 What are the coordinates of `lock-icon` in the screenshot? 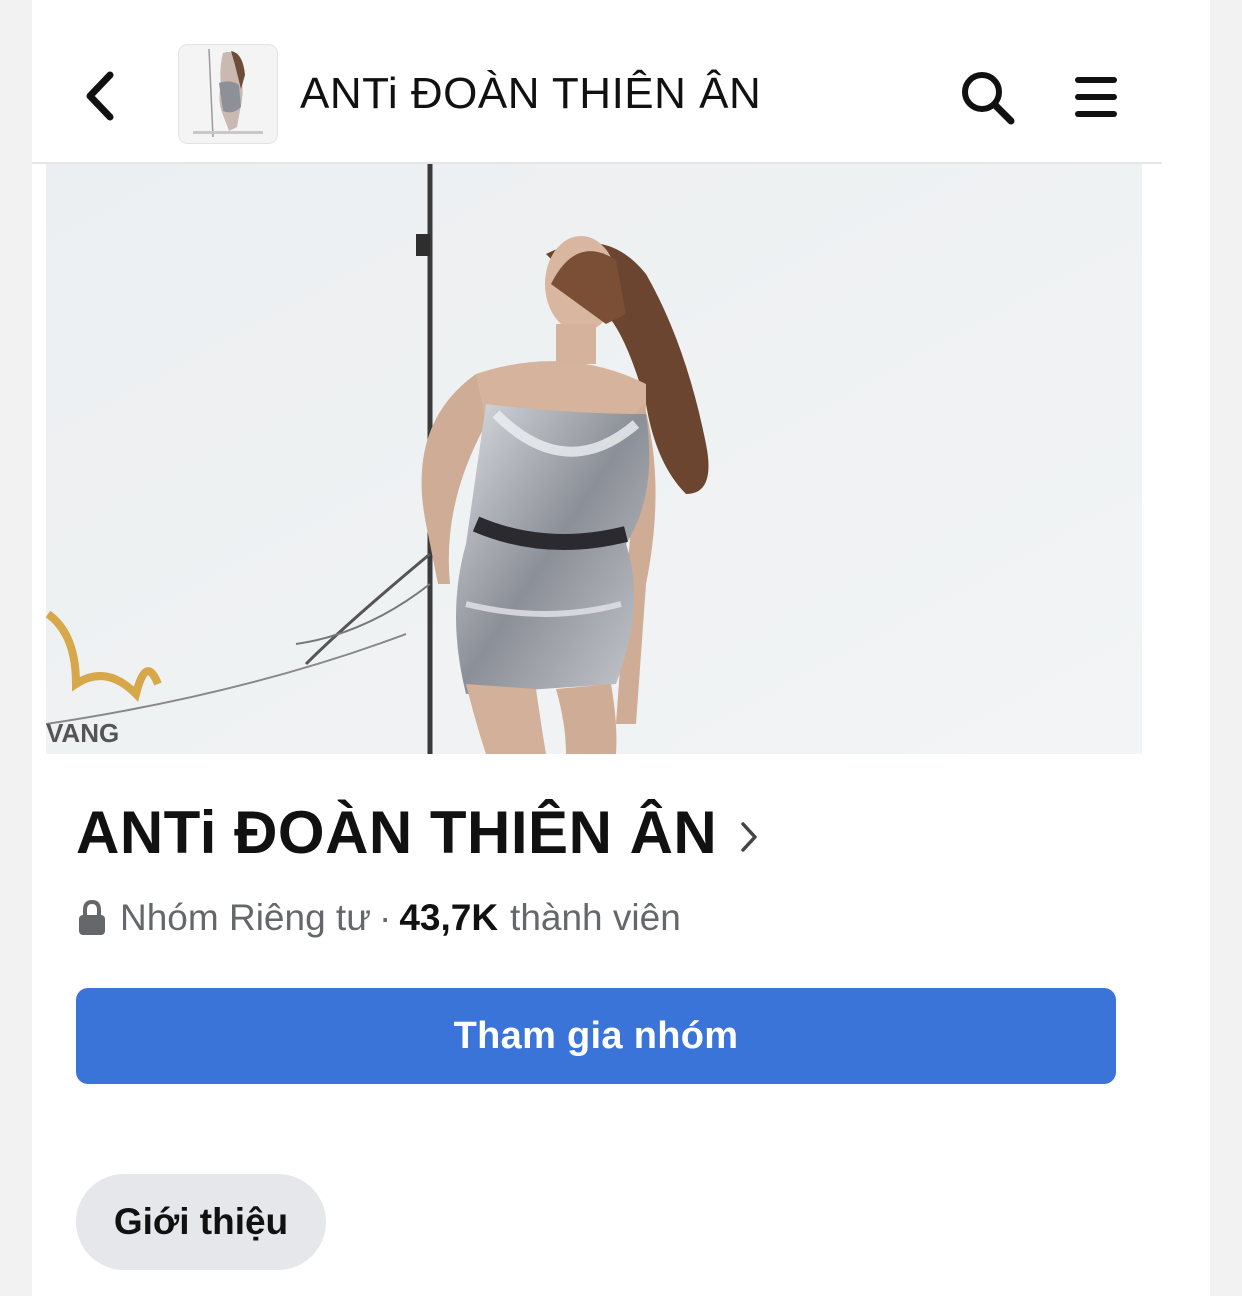 It's located at (92, 917).